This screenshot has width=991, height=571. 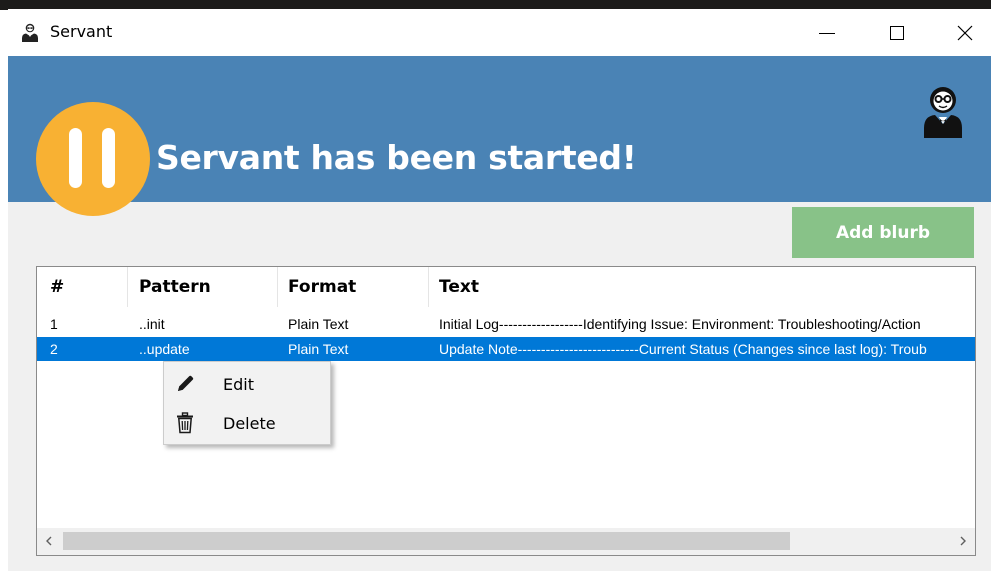 I want to click on context-menu: Edit Delete, so click(x=247, y=403).